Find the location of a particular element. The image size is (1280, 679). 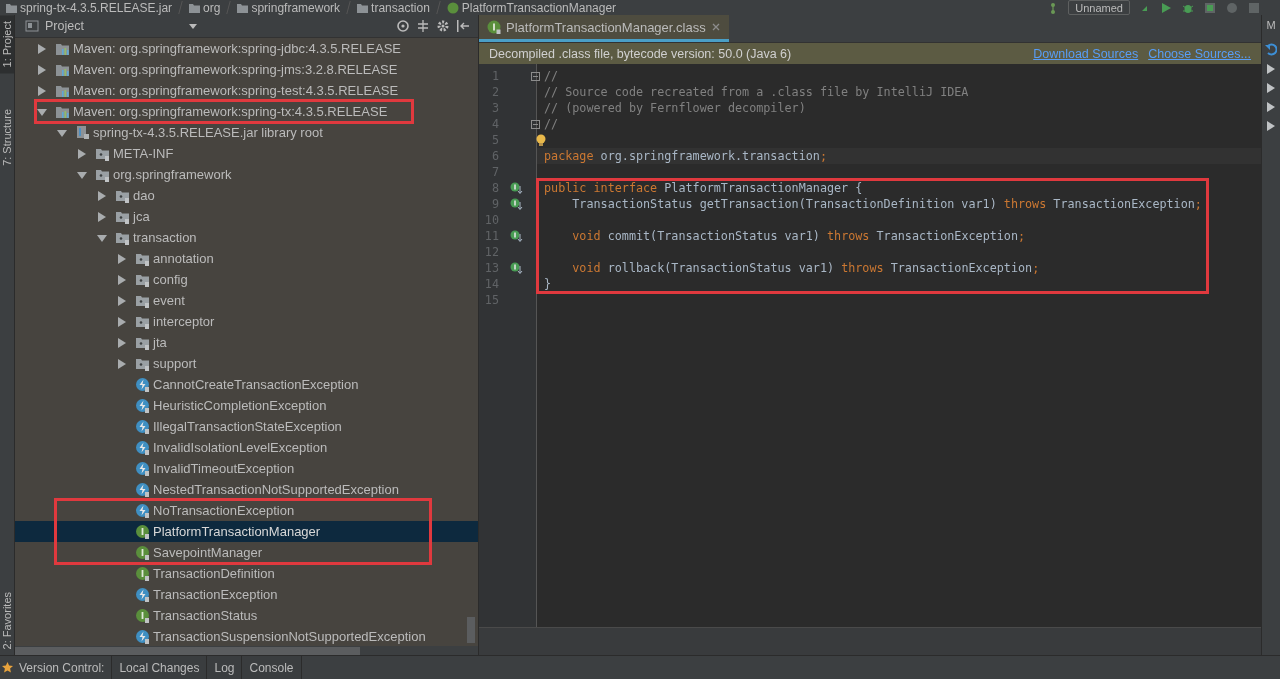

tree-item: PlatformTransactionManager is located at coordinates (246, 531).